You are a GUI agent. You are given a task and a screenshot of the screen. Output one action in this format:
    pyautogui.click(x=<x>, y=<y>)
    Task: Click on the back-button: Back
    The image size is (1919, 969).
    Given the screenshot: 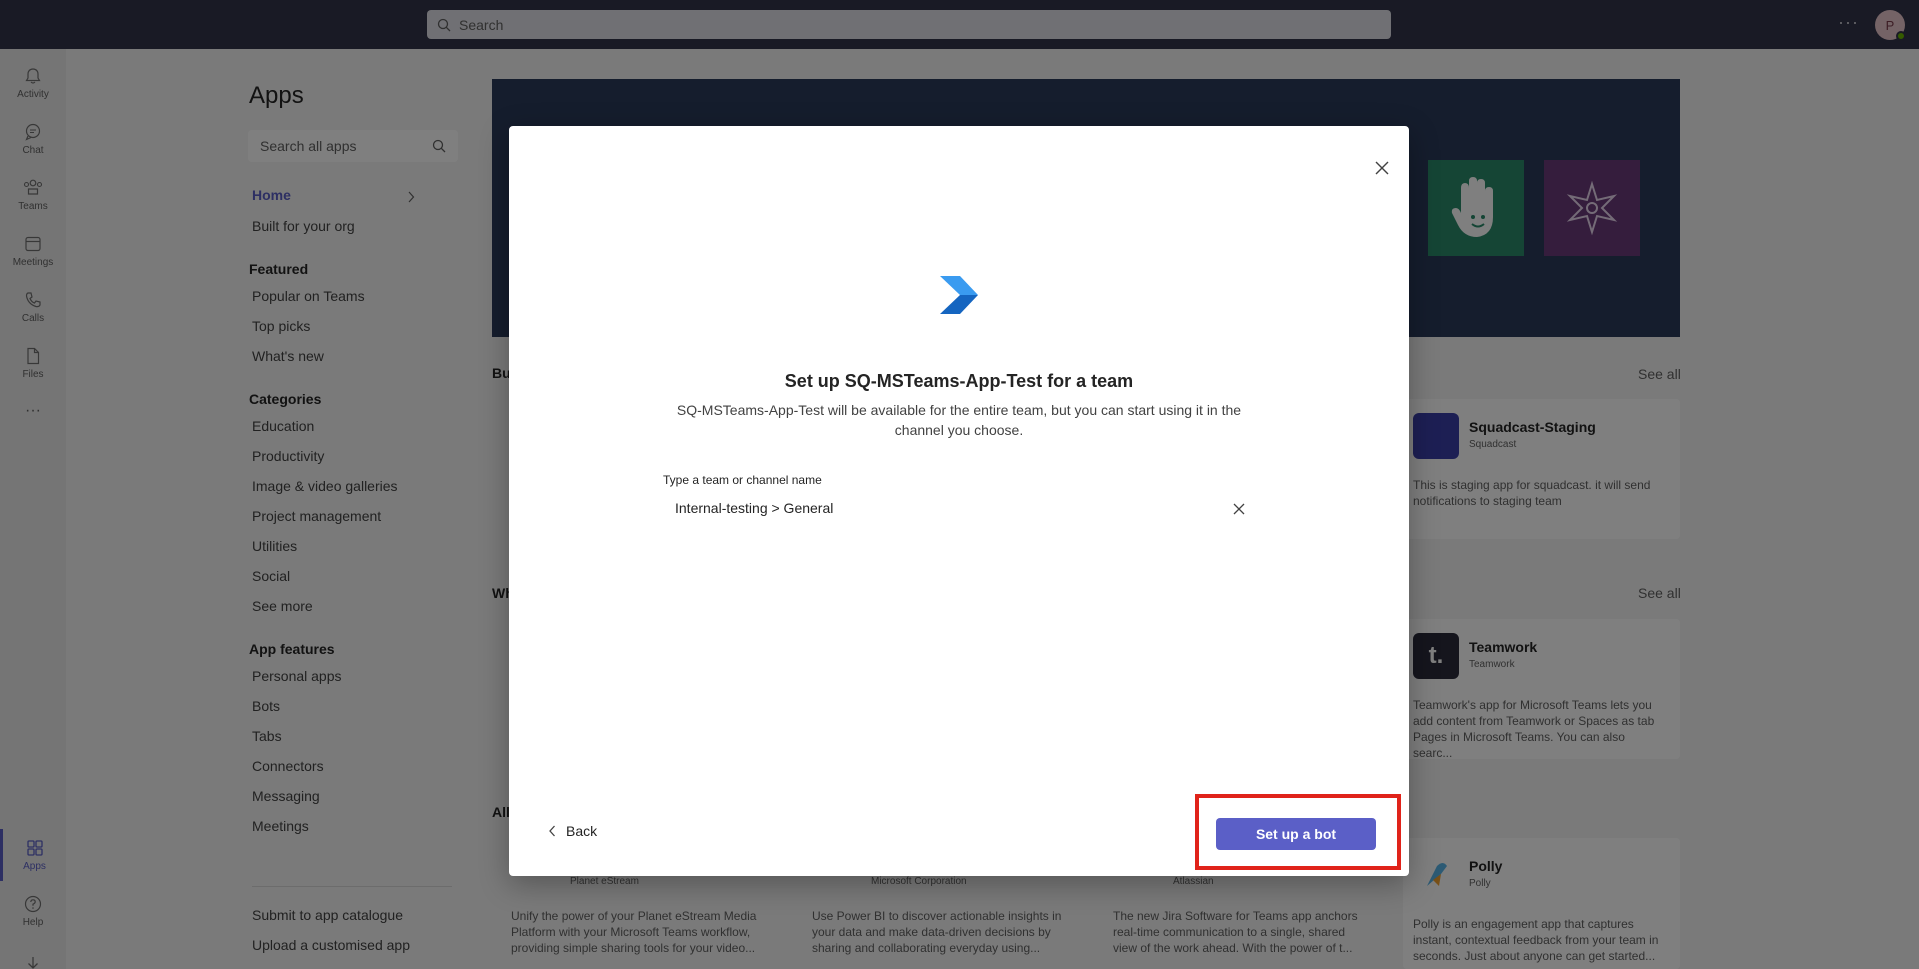 What is the action you would take?
    pyautogui.click(x=572, y=831)
    